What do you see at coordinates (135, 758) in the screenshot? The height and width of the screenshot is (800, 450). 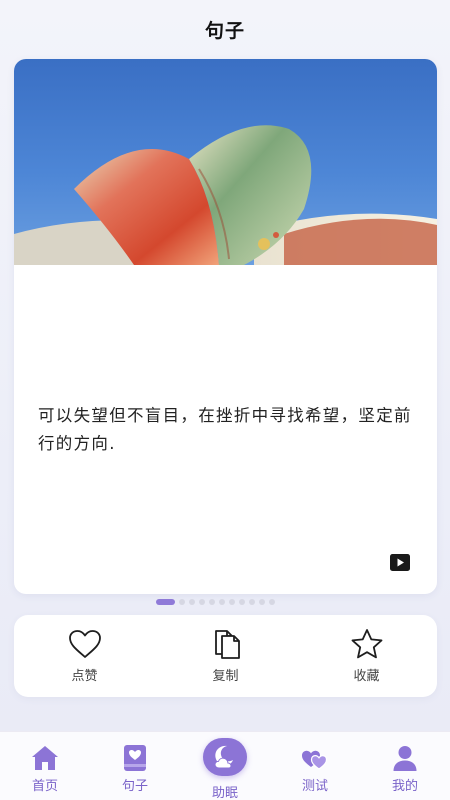 I see `book-heart-icon` at bounding box center [135, 758].